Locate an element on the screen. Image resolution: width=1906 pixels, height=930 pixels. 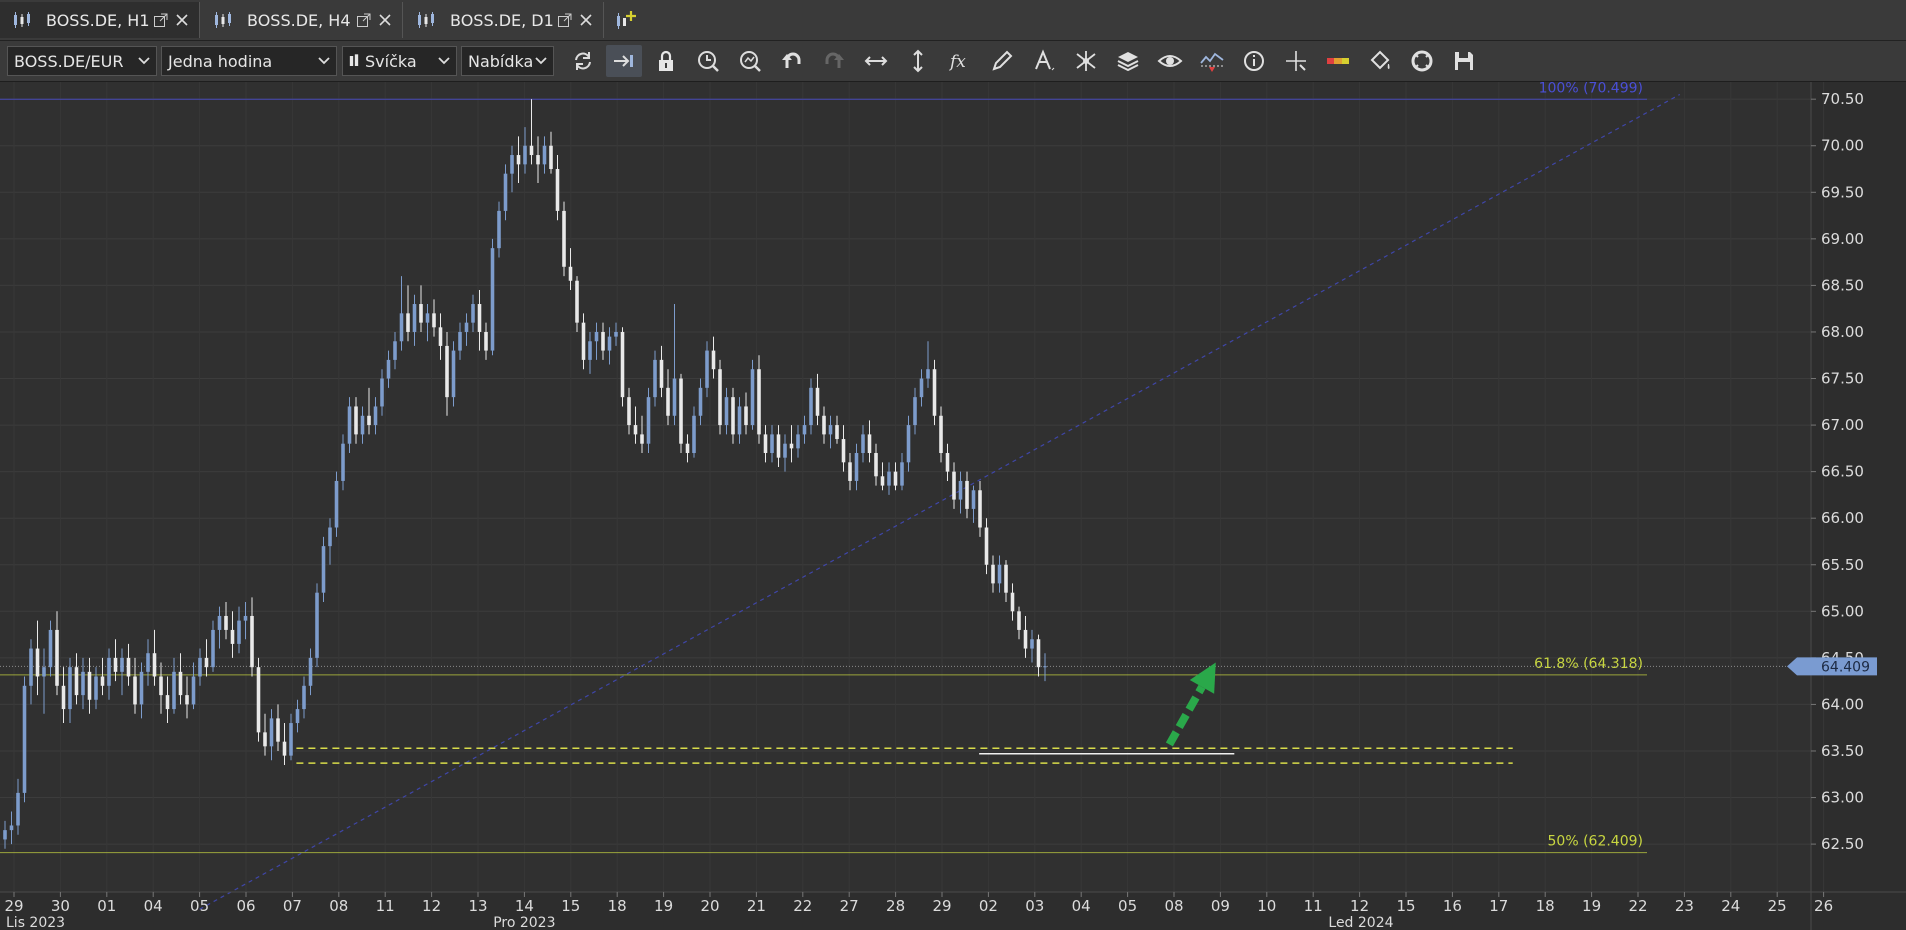
candle is located at coordinates (317, 625).